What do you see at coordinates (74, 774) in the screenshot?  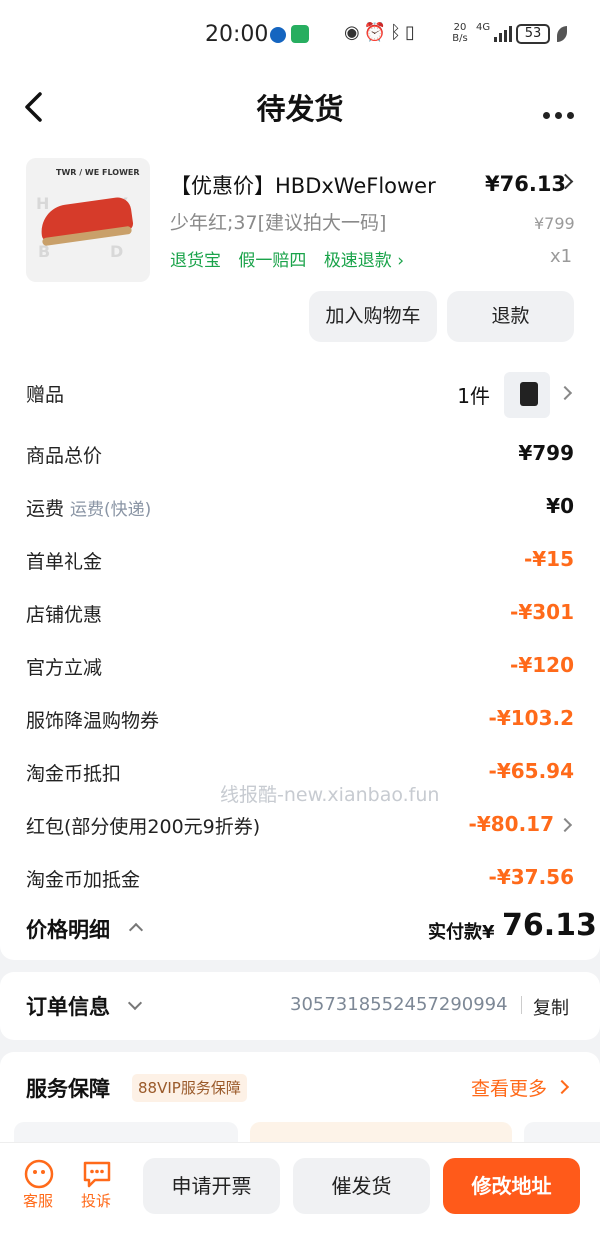 I see `row-label: 淘金币抵扣` at bounding box center [74, 774].